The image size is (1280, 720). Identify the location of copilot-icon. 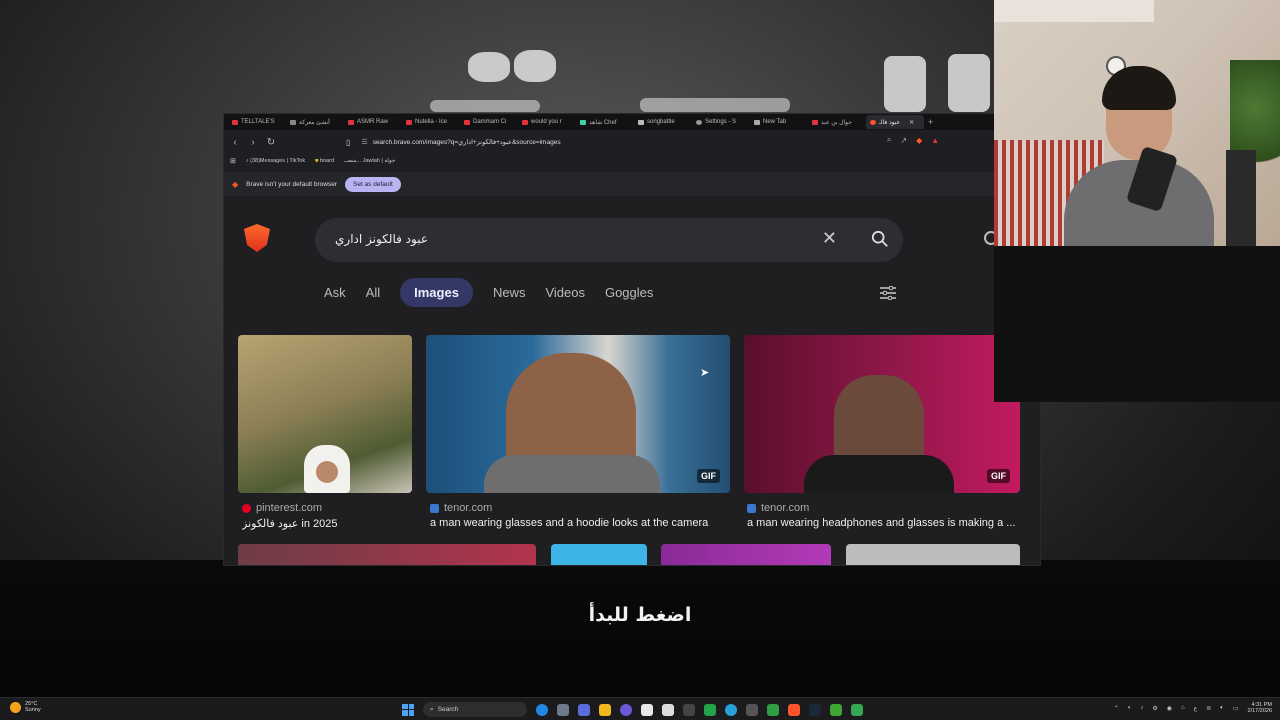
(584, 709).